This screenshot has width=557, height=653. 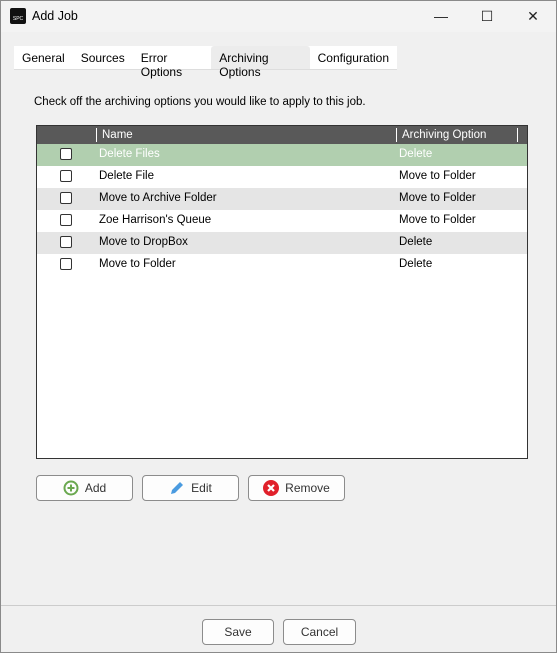 What do you see at coordinates (282, 177) in the screenshot?
I see `table-row: Delete File Move to Folder` at bounding box center [282, 177].